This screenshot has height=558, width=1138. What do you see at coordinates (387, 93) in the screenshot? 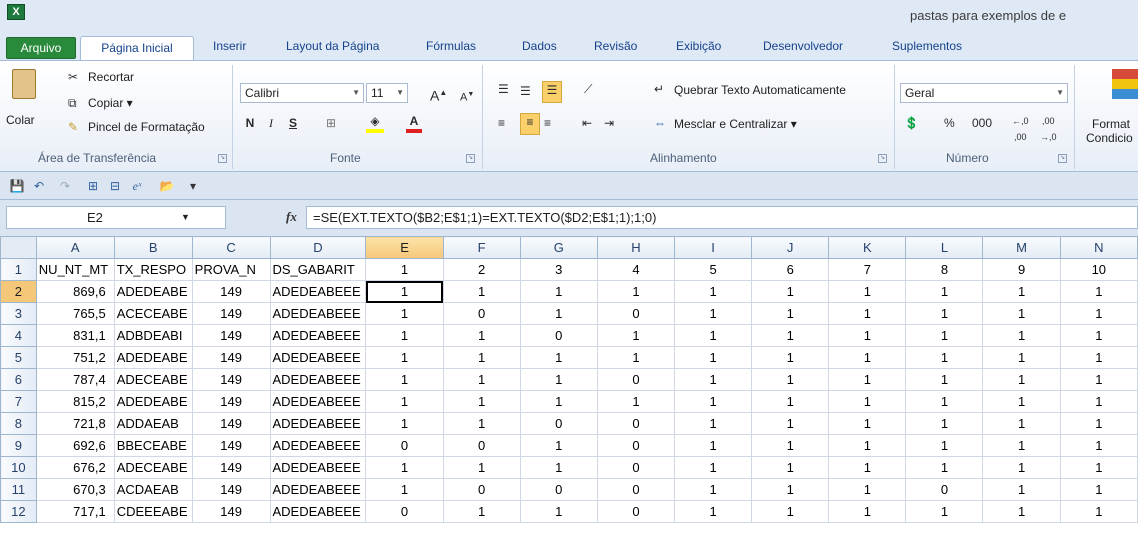
I see `font-size-select: 11 ▼` at bounding box center [387, 93].